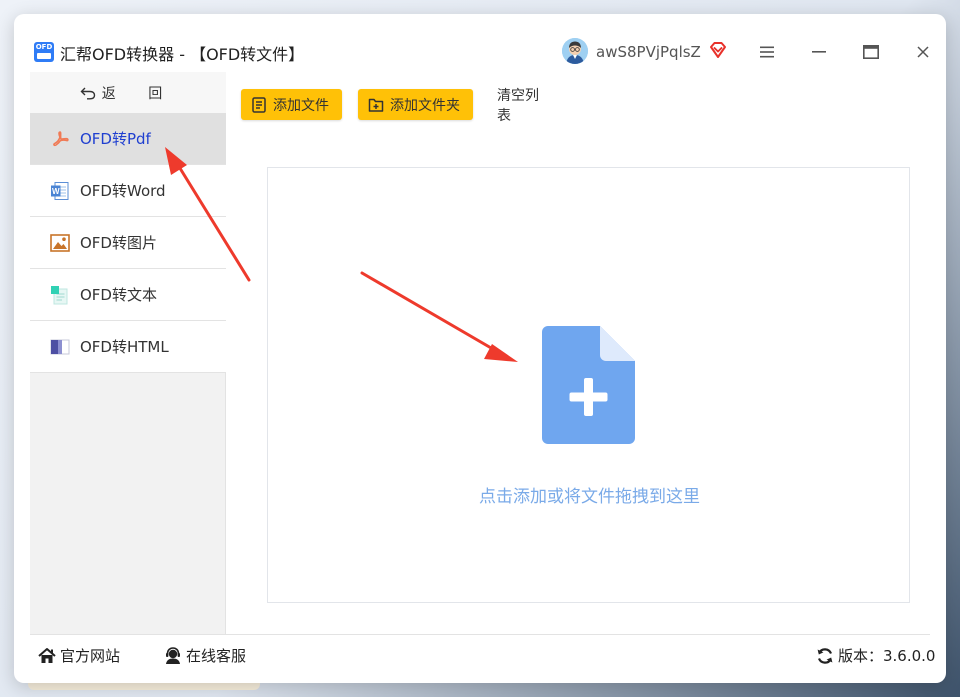 The image size is (960, 697). I want to click on sidebar-item-label: OFD转HTML, so click(124, 347).